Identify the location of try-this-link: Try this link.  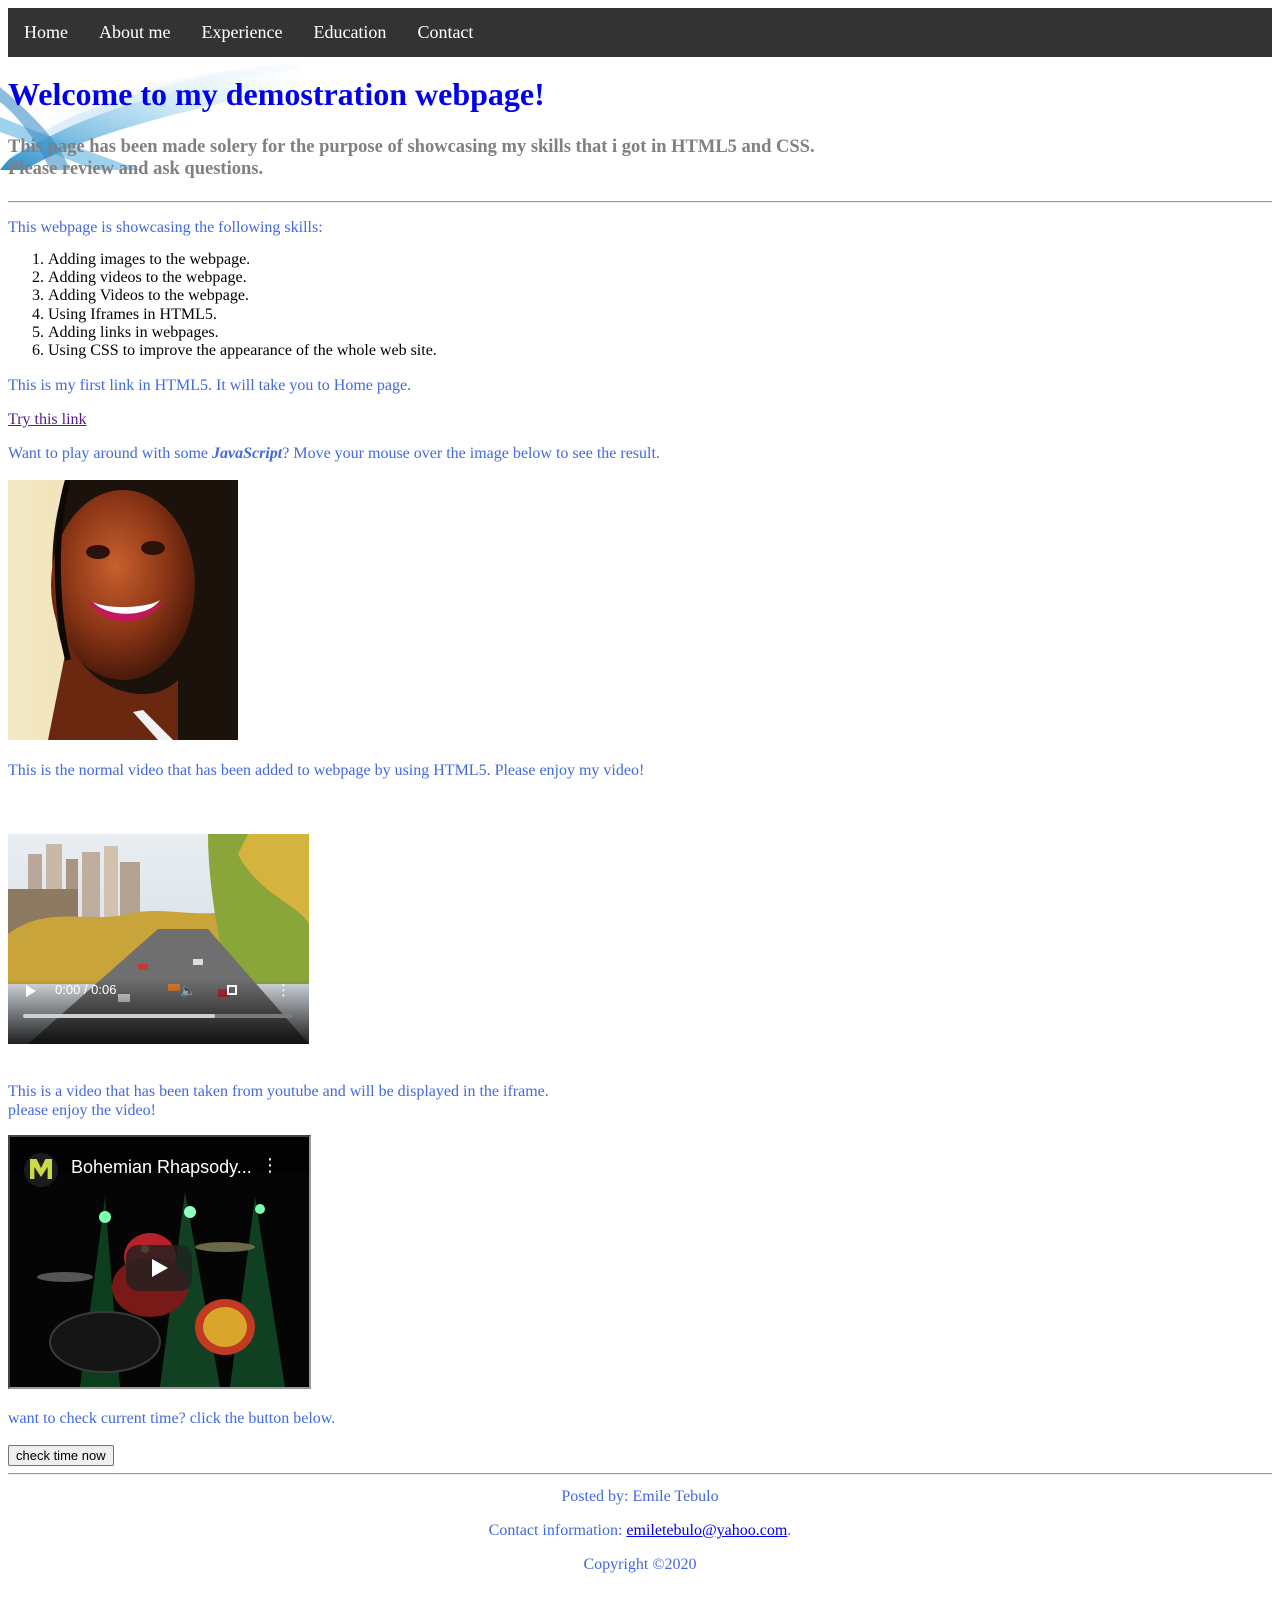
(47, 419).